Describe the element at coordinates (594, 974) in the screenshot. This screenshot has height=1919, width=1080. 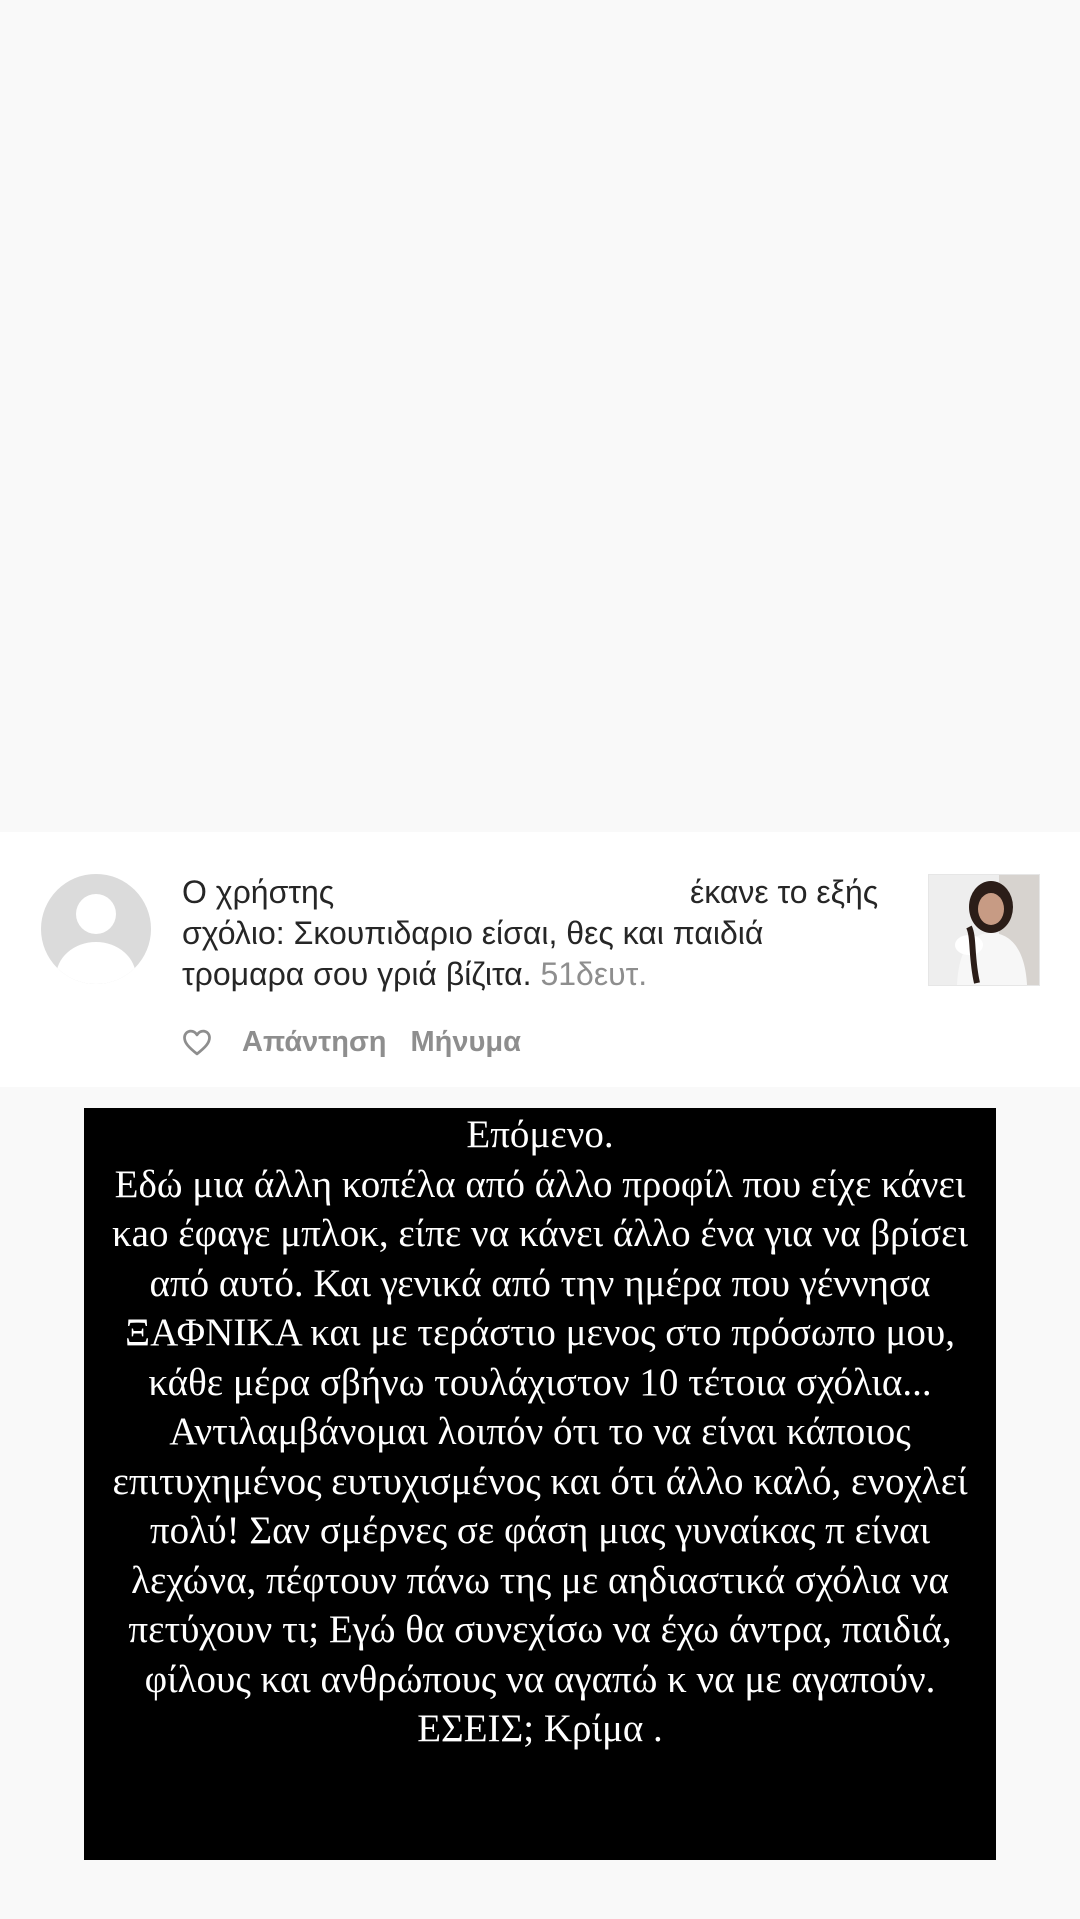
I see `comment-timestamp: 51δευτ.` at that location.